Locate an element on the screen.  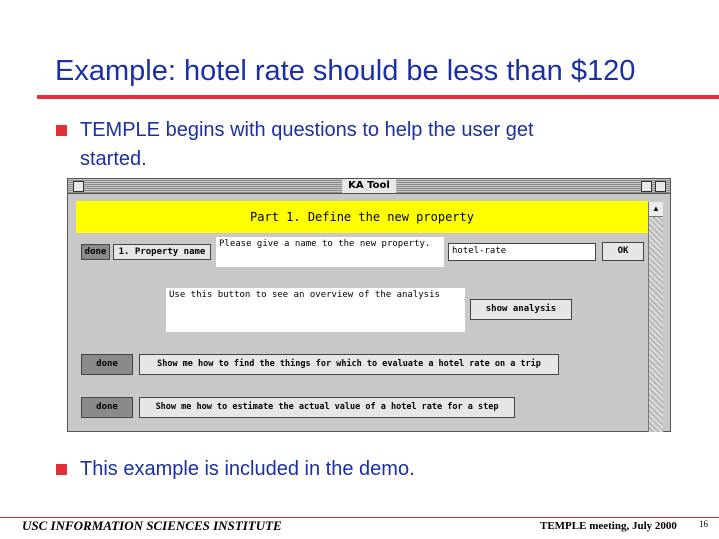
window-title: KA Tool is located at coordinates (369, 186).